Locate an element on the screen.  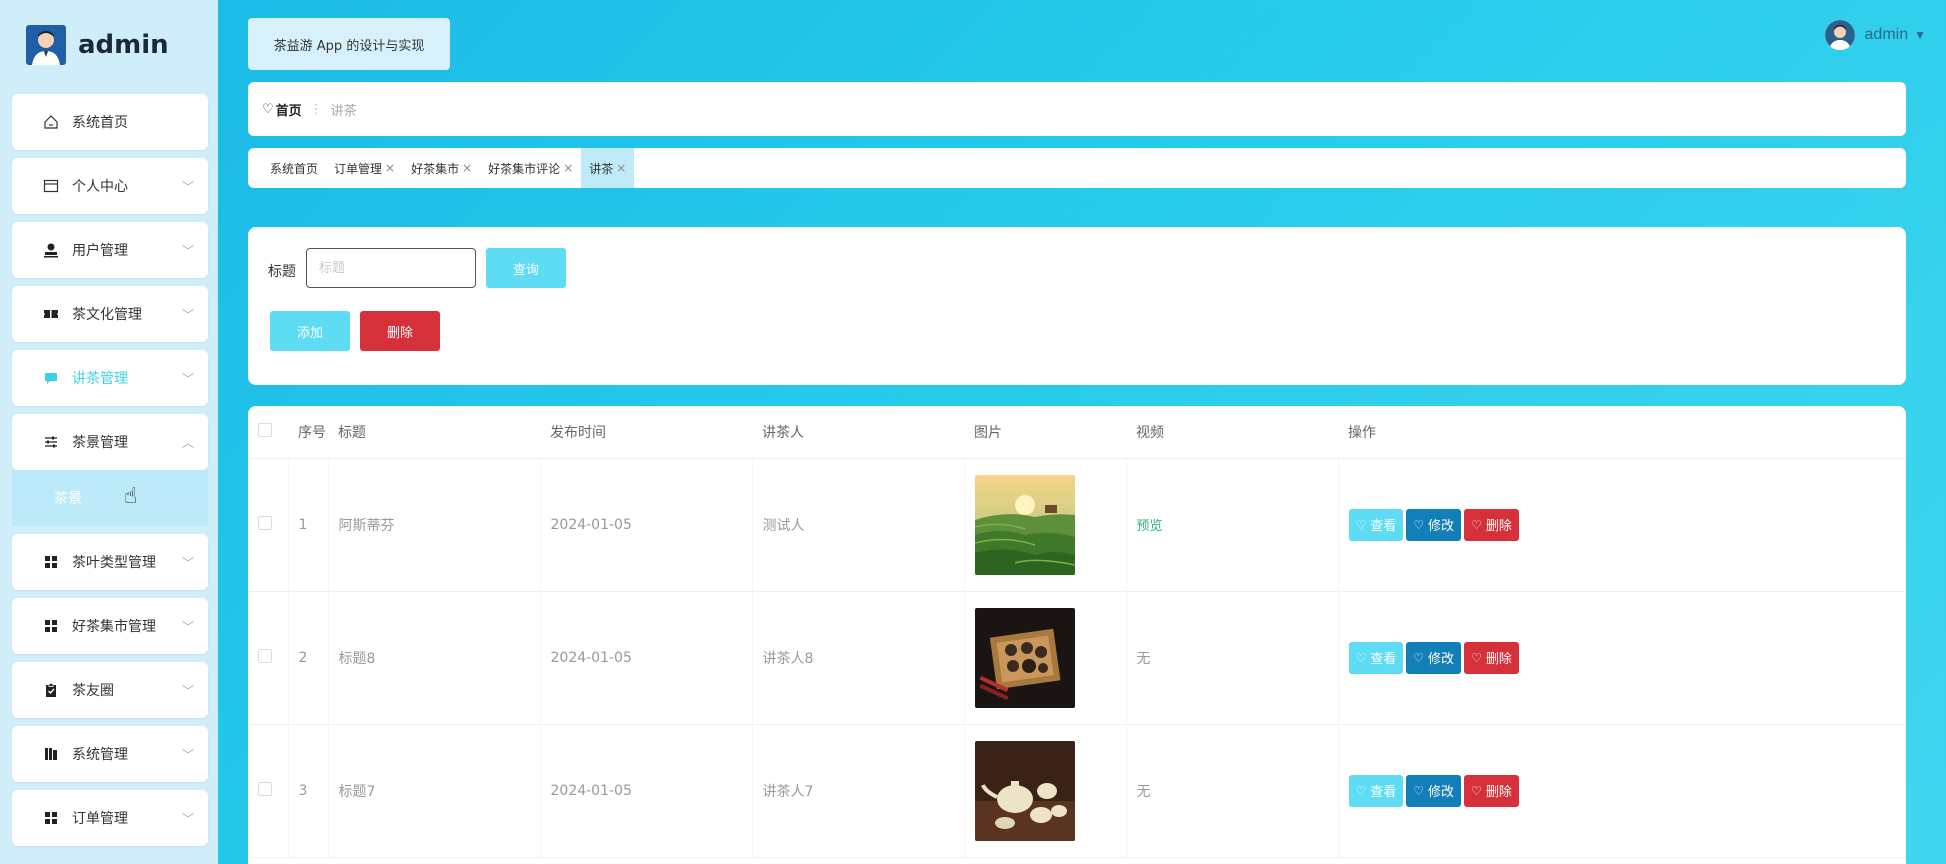
tea-plantation-image is located at coordinates (1024, 524).